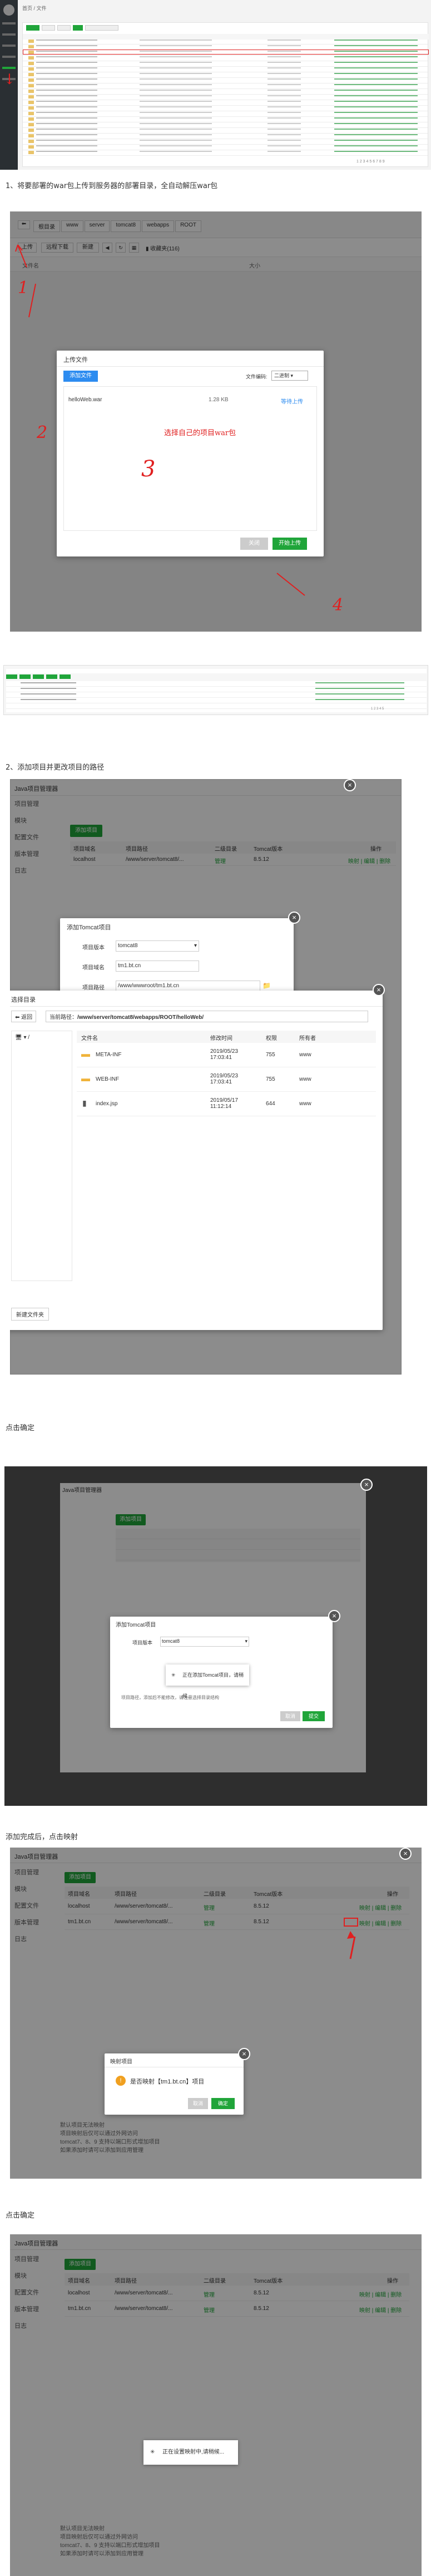  Describe the element at coordinates (371, 162) in the screenshot. I see `pagination: 1 2 3 4 5 6 7 8 9` at that location.